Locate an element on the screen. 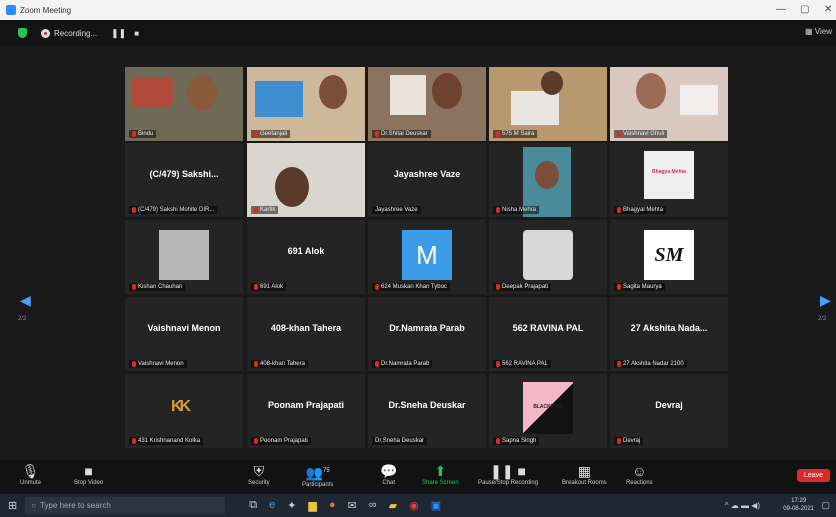 Image resolution: width=836 pixels, height=517 pixels. link-icon: ∞ is located at coordinates (373, 505).